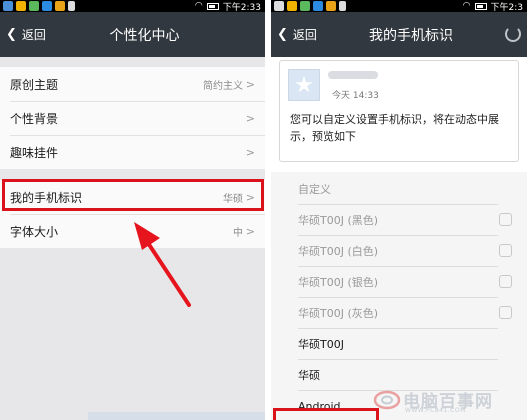 This screenshot has height=420, width=527. Describe the element at coordinates (513, 34) in the screenshot. I see `refresh-icon` at that location.